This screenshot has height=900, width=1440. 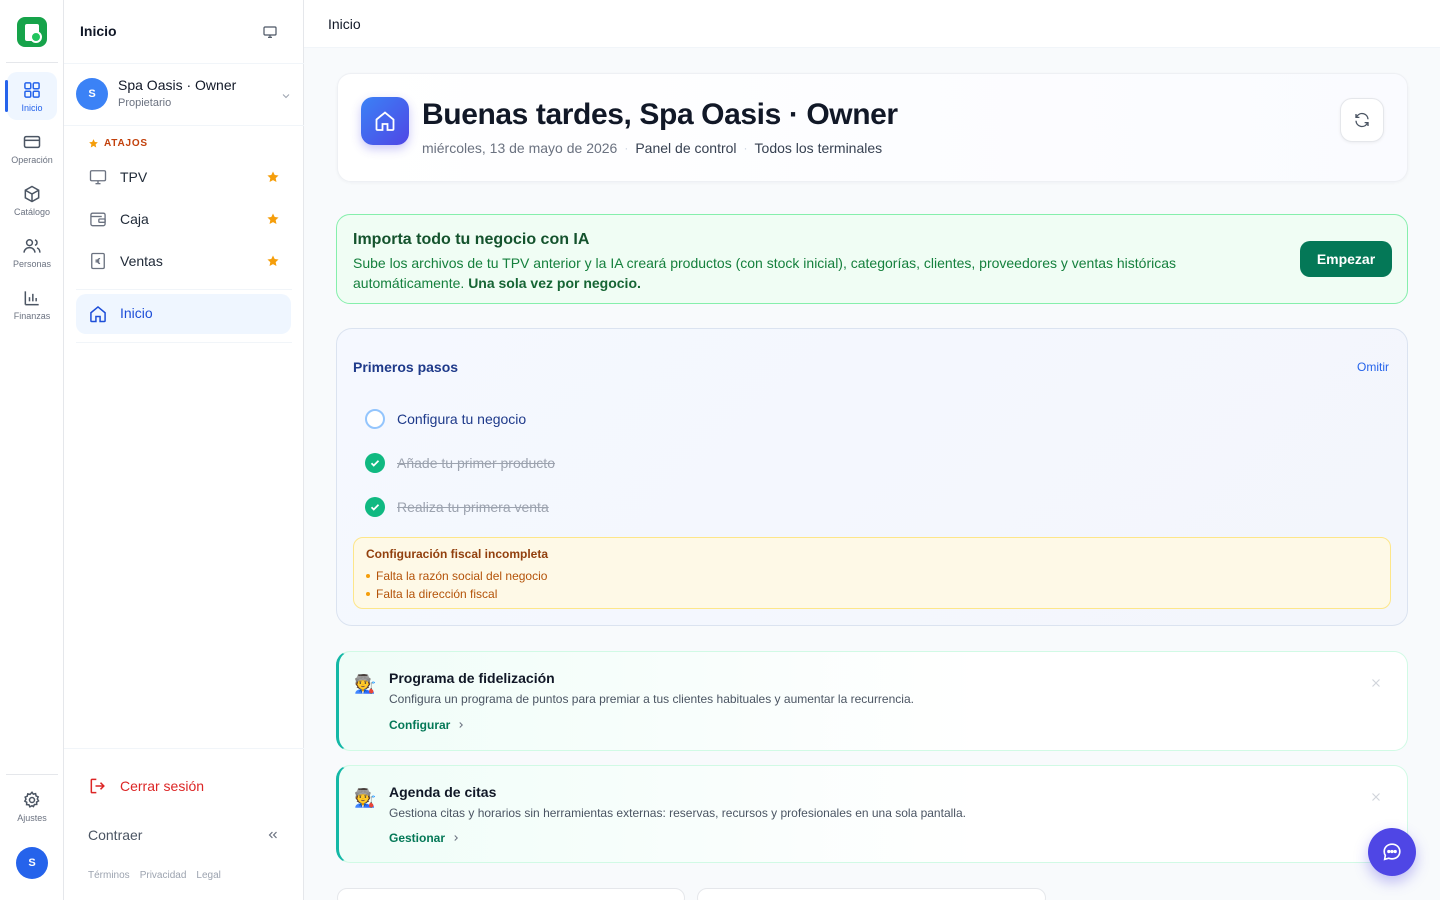 I want to click on shortcut-caja: Caja, so click(x=184, y=219).